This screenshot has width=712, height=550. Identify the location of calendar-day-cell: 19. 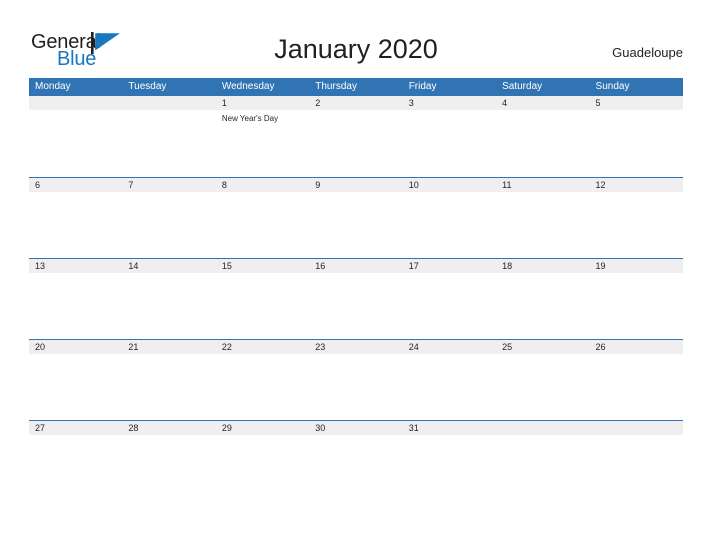
(636, 299).